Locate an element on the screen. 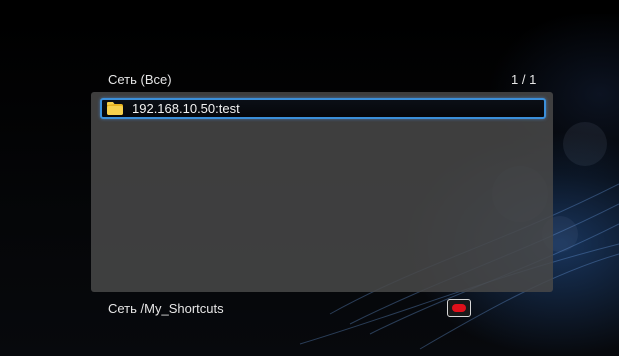 The height and width of the screenshot is (356, 619). list-item-label: 192.168.10.50:test is located at coordinates (186, 108).